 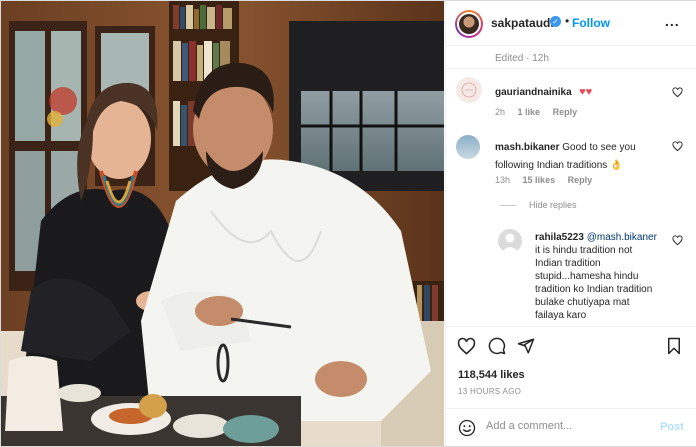 I want to click on author-username: sakpataudi, so click(x=522, y=23).